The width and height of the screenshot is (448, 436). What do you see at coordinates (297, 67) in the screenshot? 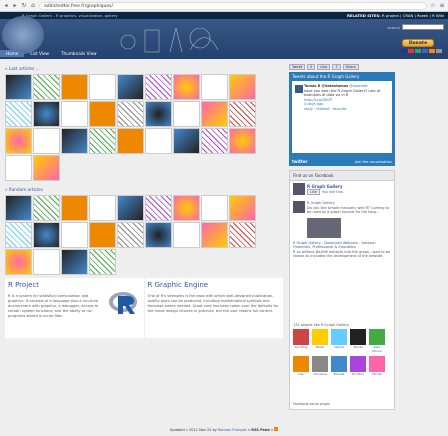
I see `tweet-button: Tweet` at bounding box center [297, 67].